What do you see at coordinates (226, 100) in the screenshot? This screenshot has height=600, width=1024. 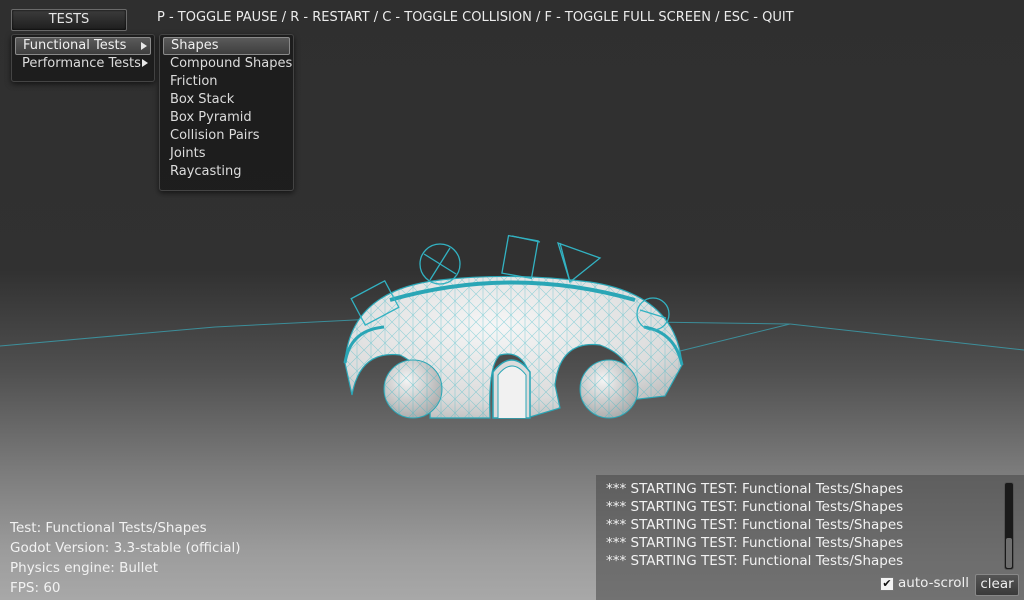 I see `submenu-item-box-stack: Box Stack` at bounding box center [226, 100].